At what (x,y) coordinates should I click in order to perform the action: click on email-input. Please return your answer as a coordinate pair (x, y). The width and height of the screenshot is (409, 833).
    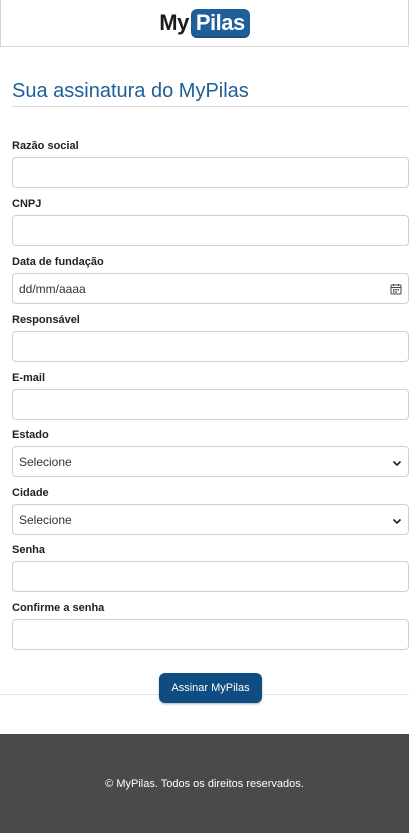
    Looking at the image, I should click on (210, 404).